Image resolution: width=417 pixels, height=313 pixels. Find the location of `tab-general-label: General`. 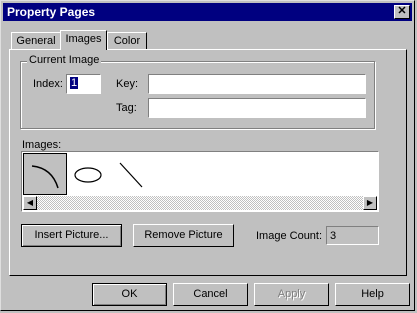

tab-general-label: General is located at coordinates (36, 41).